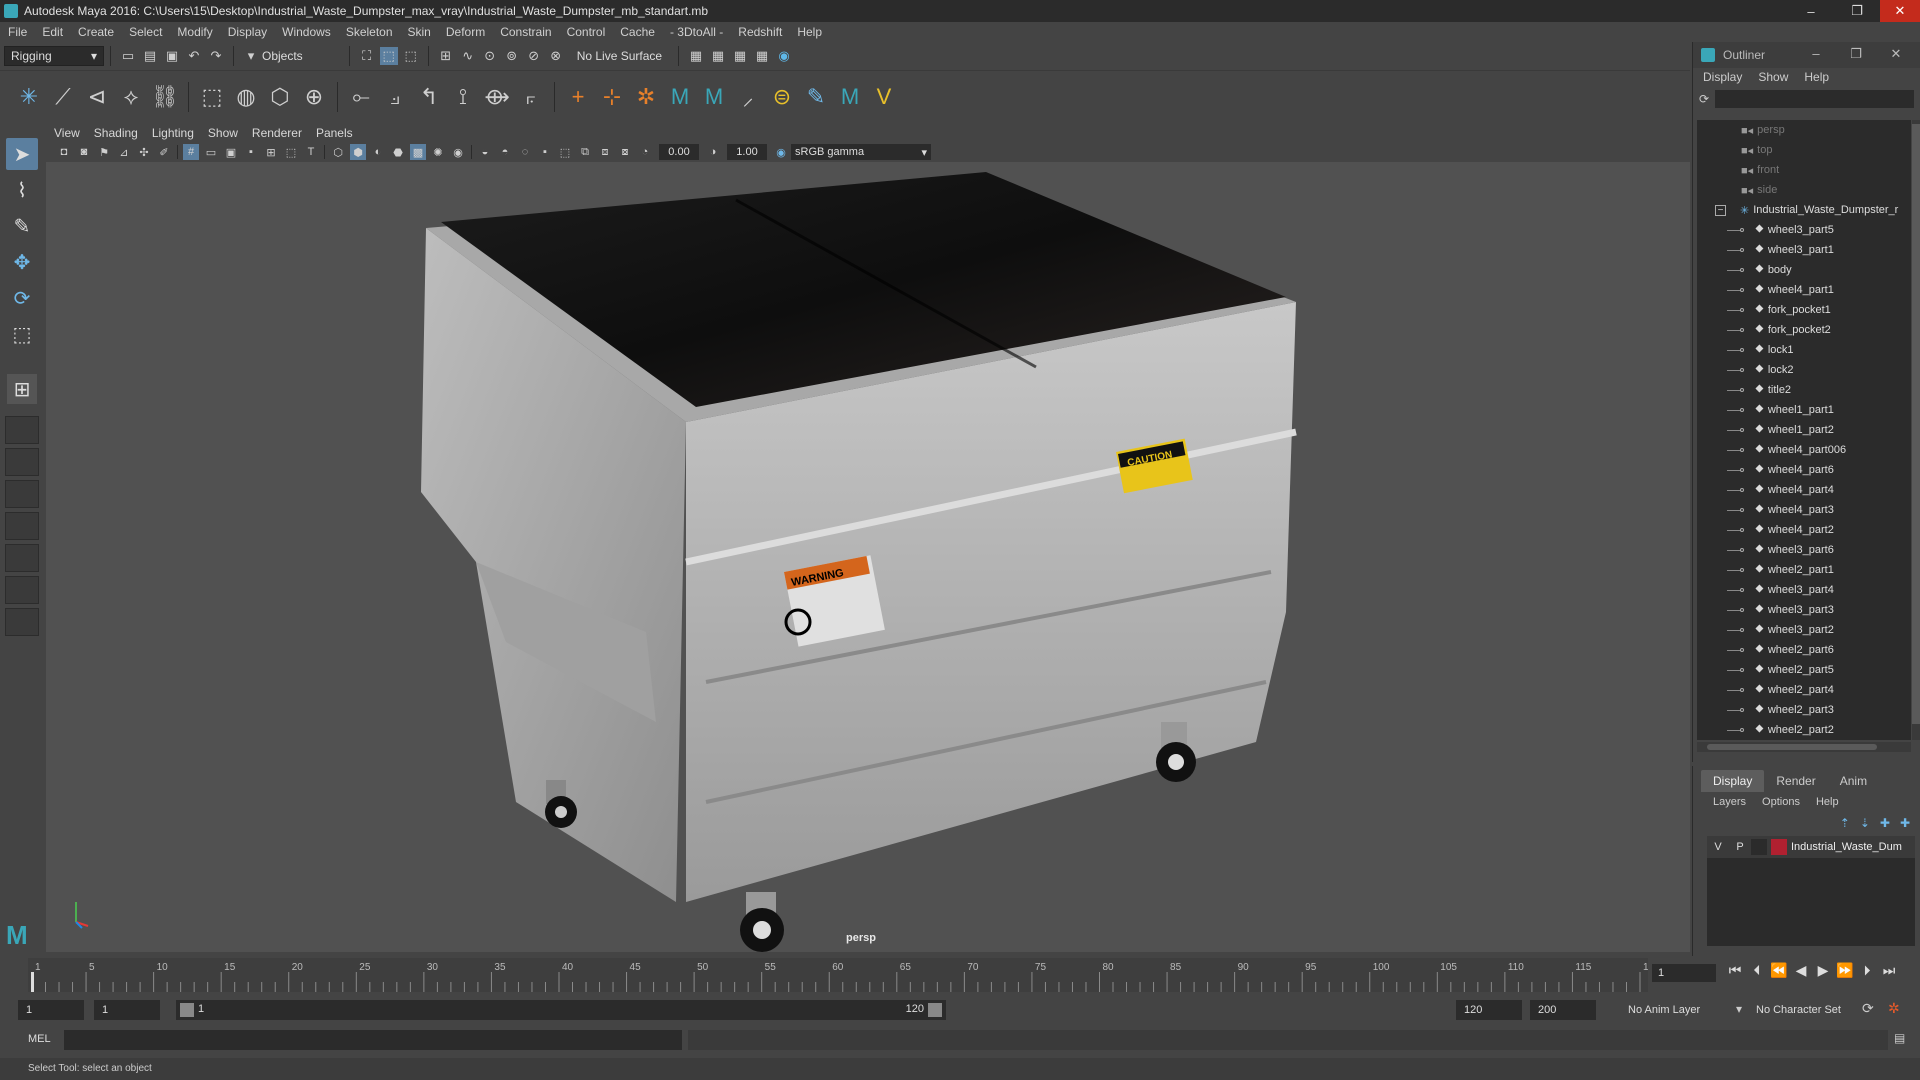  What do you see at coordinates (1857, 11) in the screenshot?
I see `maximize-button: ❐` at bounding box center [1857, 11].